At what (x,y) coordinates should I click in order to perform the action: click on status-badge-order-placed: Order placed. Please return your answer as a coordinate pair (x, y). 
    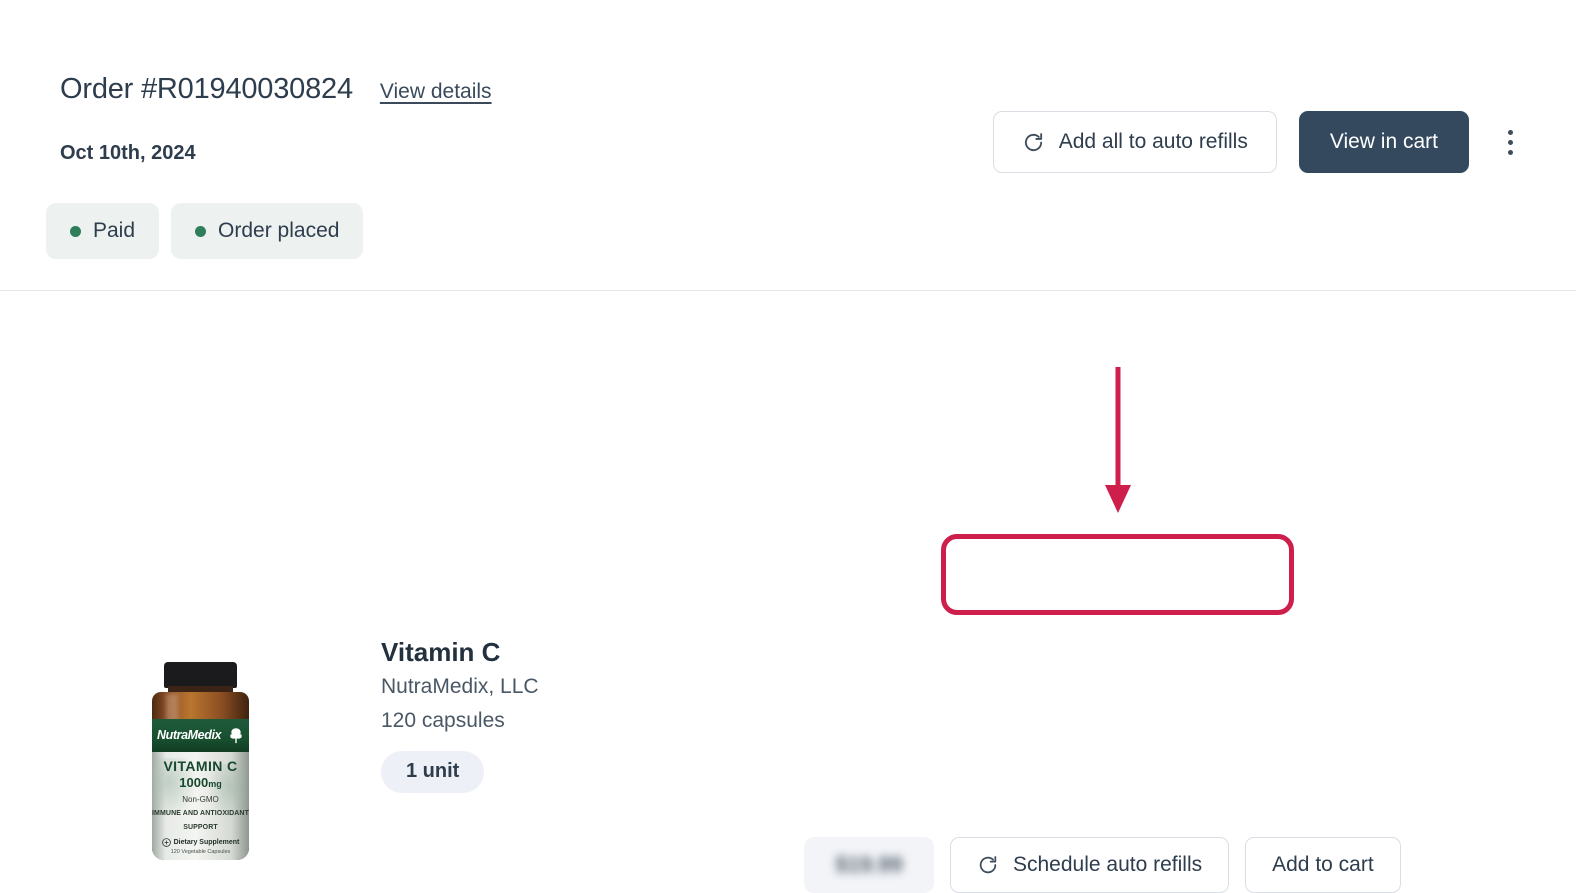
    Looking at the image, I should click on (267, 231).